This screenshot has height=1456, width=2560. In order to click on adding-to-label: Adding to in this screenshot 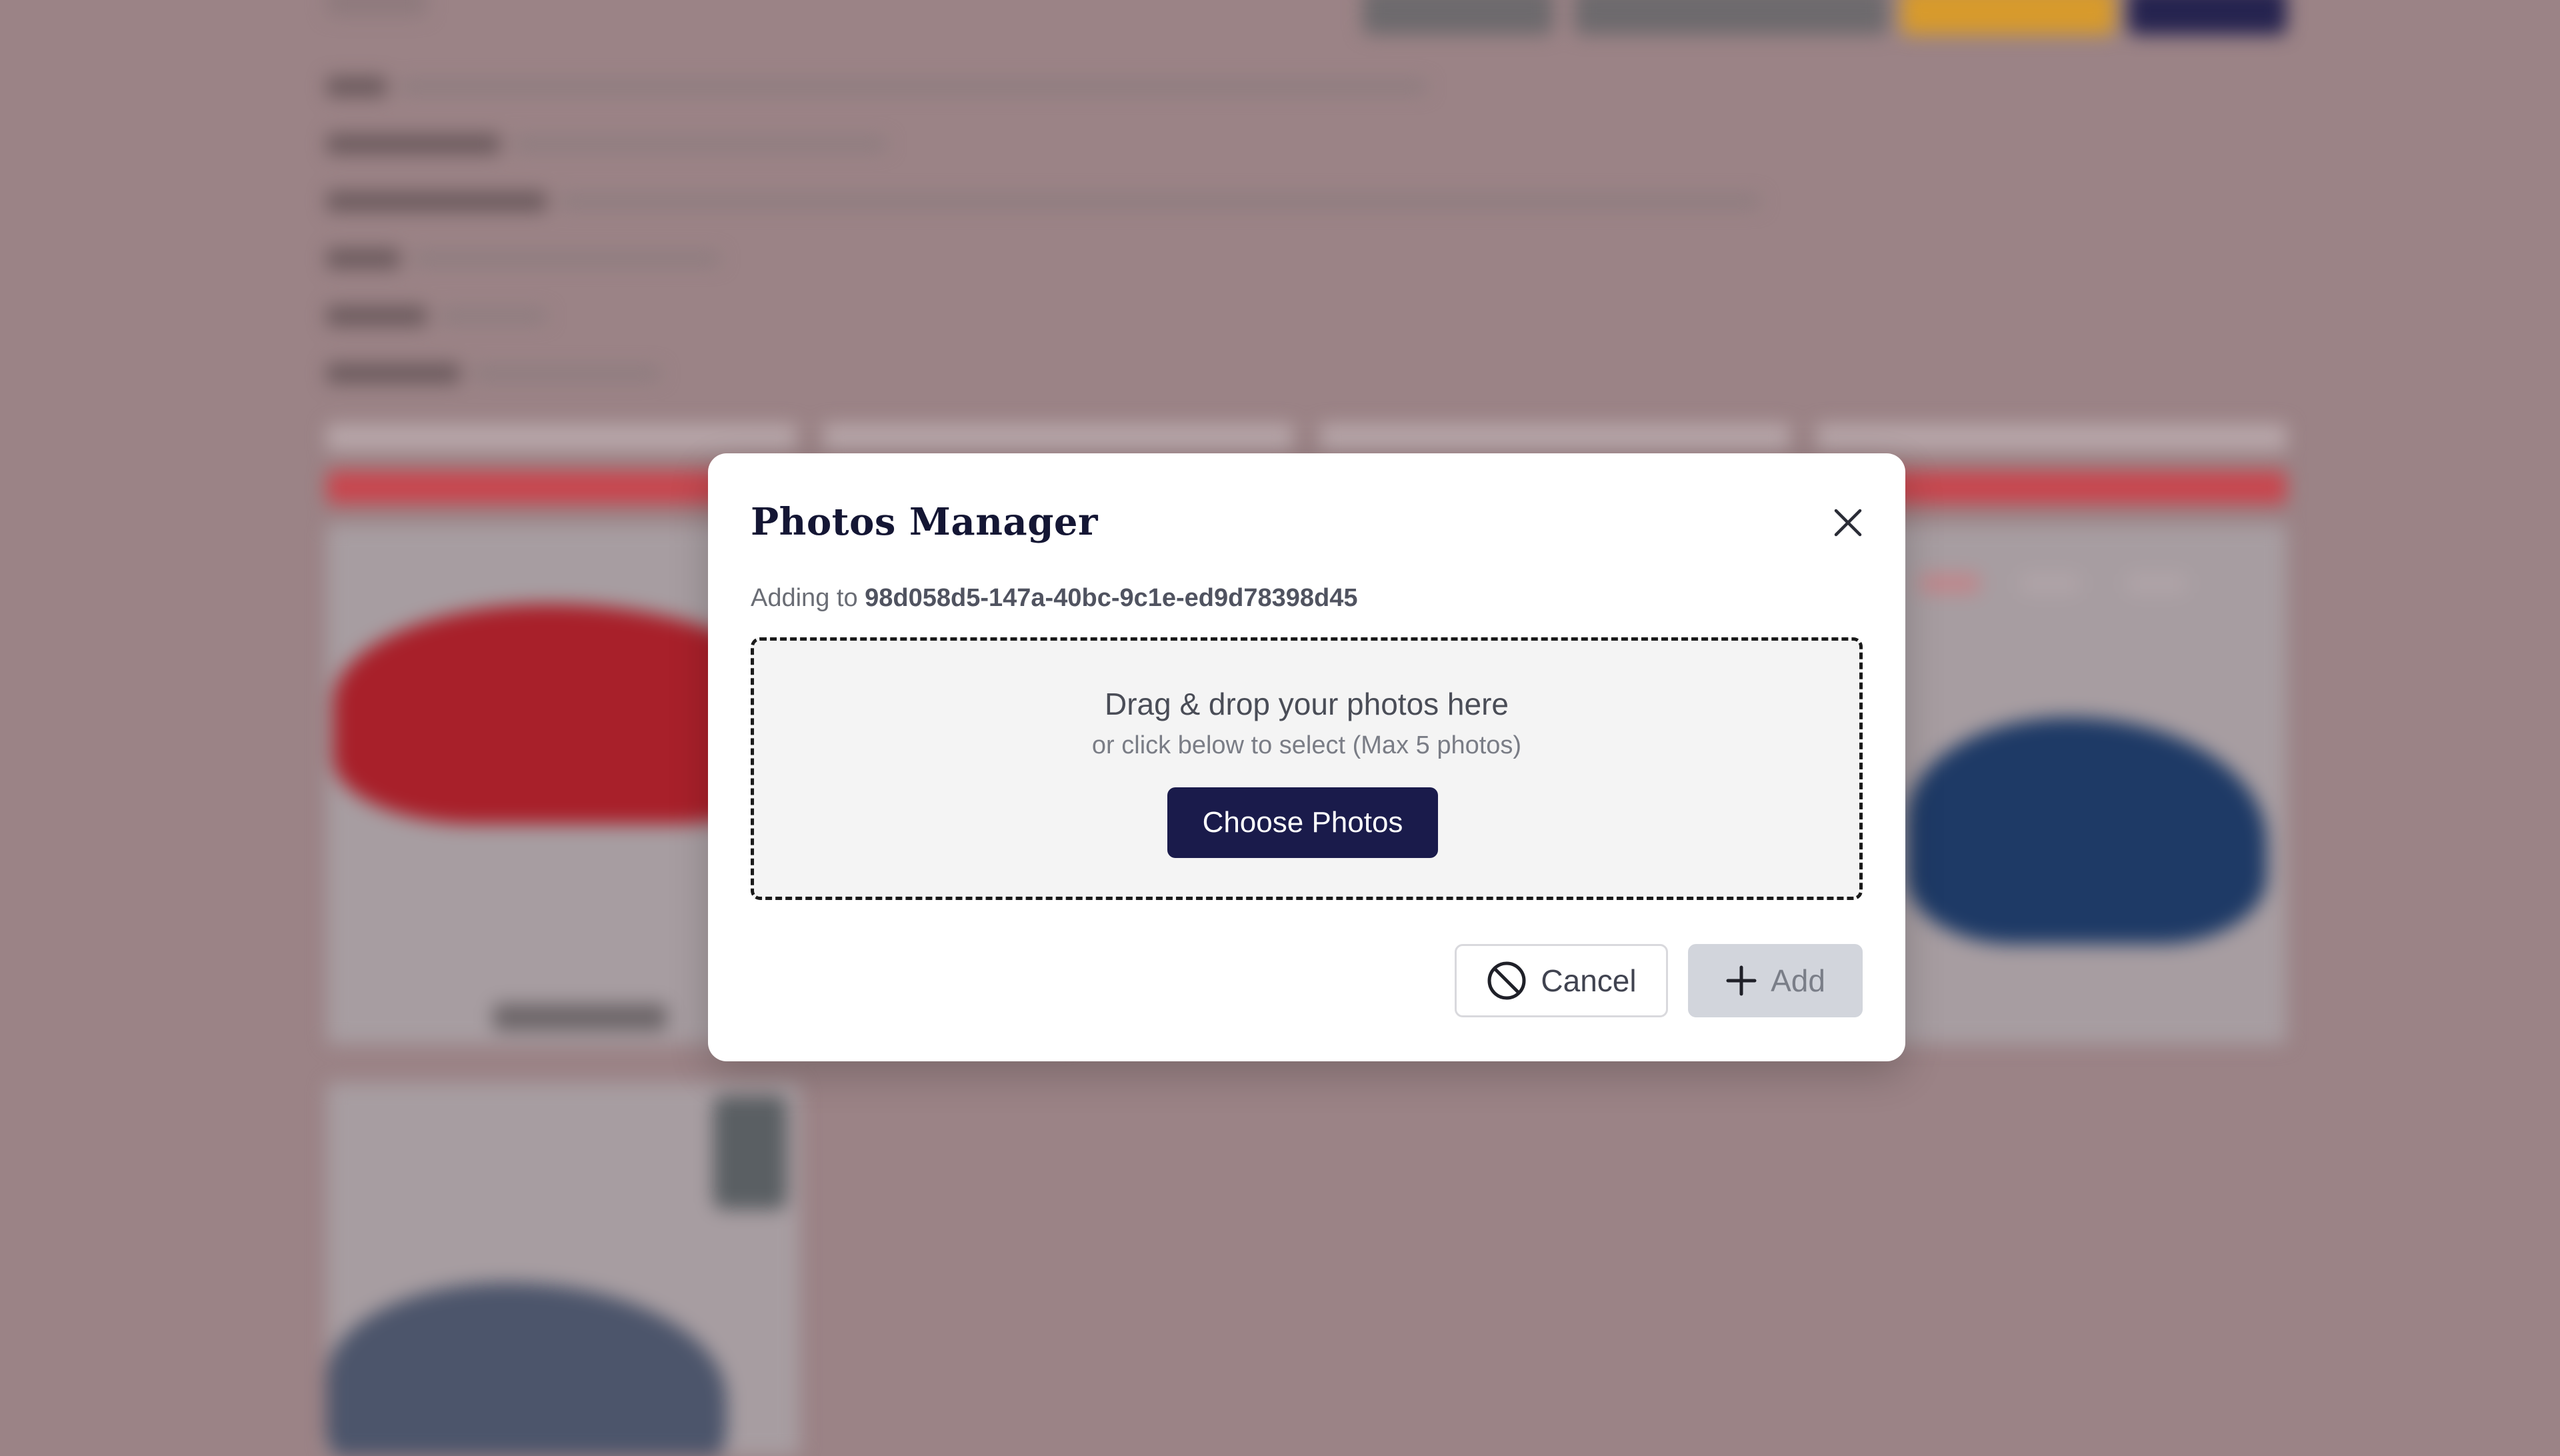, I will do `click(804, 598)`.